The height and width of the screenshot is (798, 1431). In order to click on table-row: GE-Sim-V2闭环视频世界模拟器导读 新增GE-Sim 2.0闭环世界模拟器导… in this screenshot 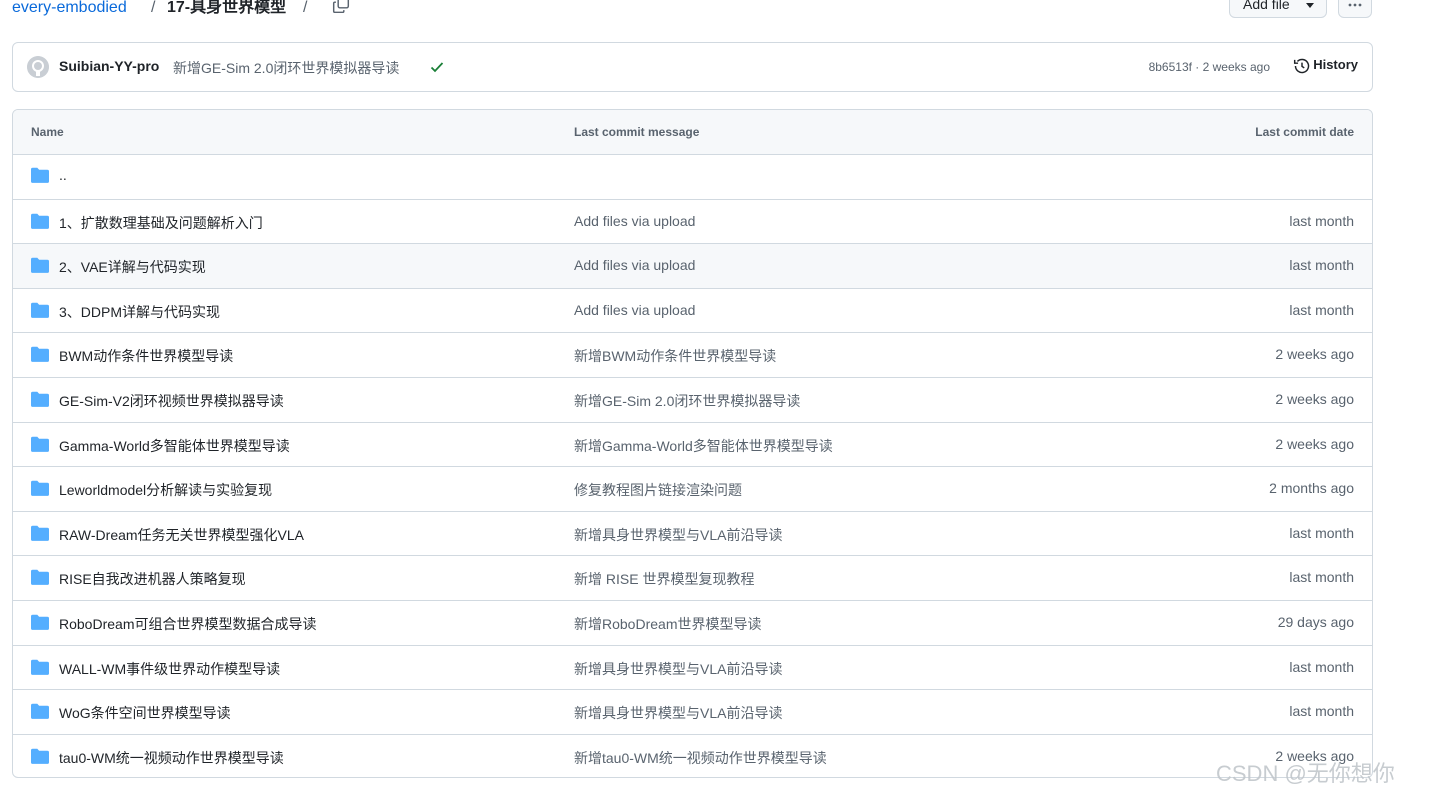, I will do `click(692, 399)`.